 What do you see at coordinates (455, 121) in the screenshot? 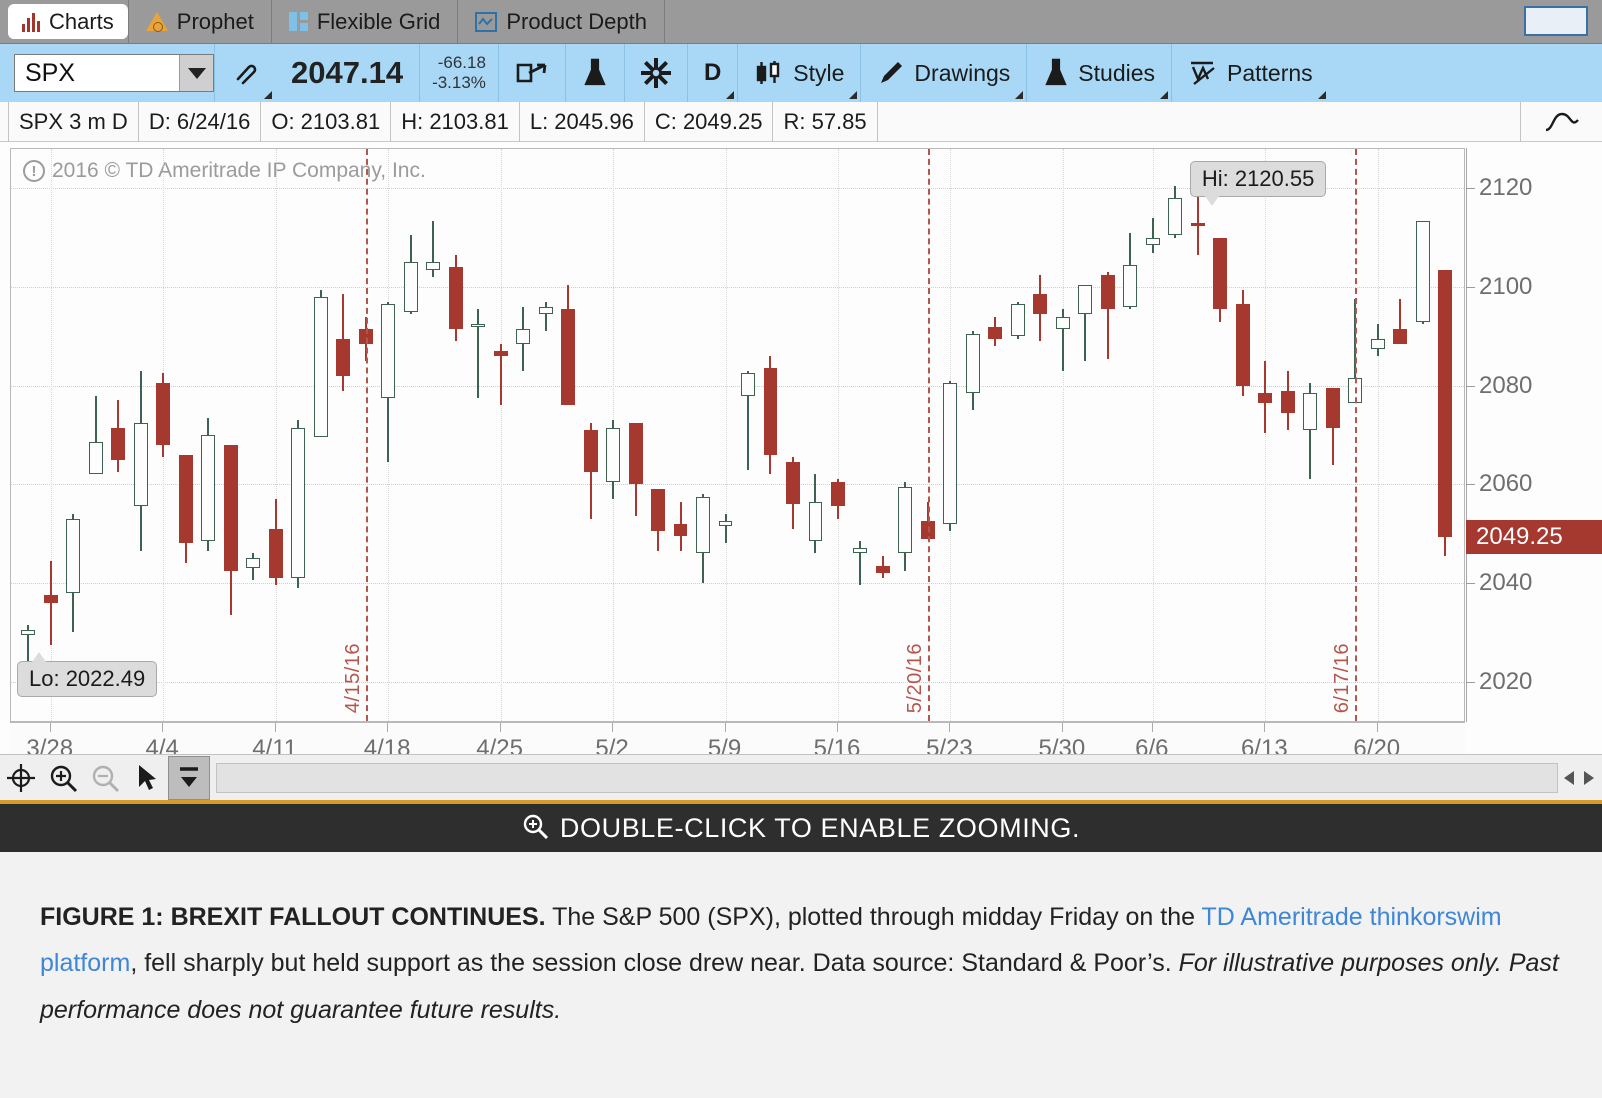
I see `ohlc-high: H: 2103.81` at bounding box center [455, 121].